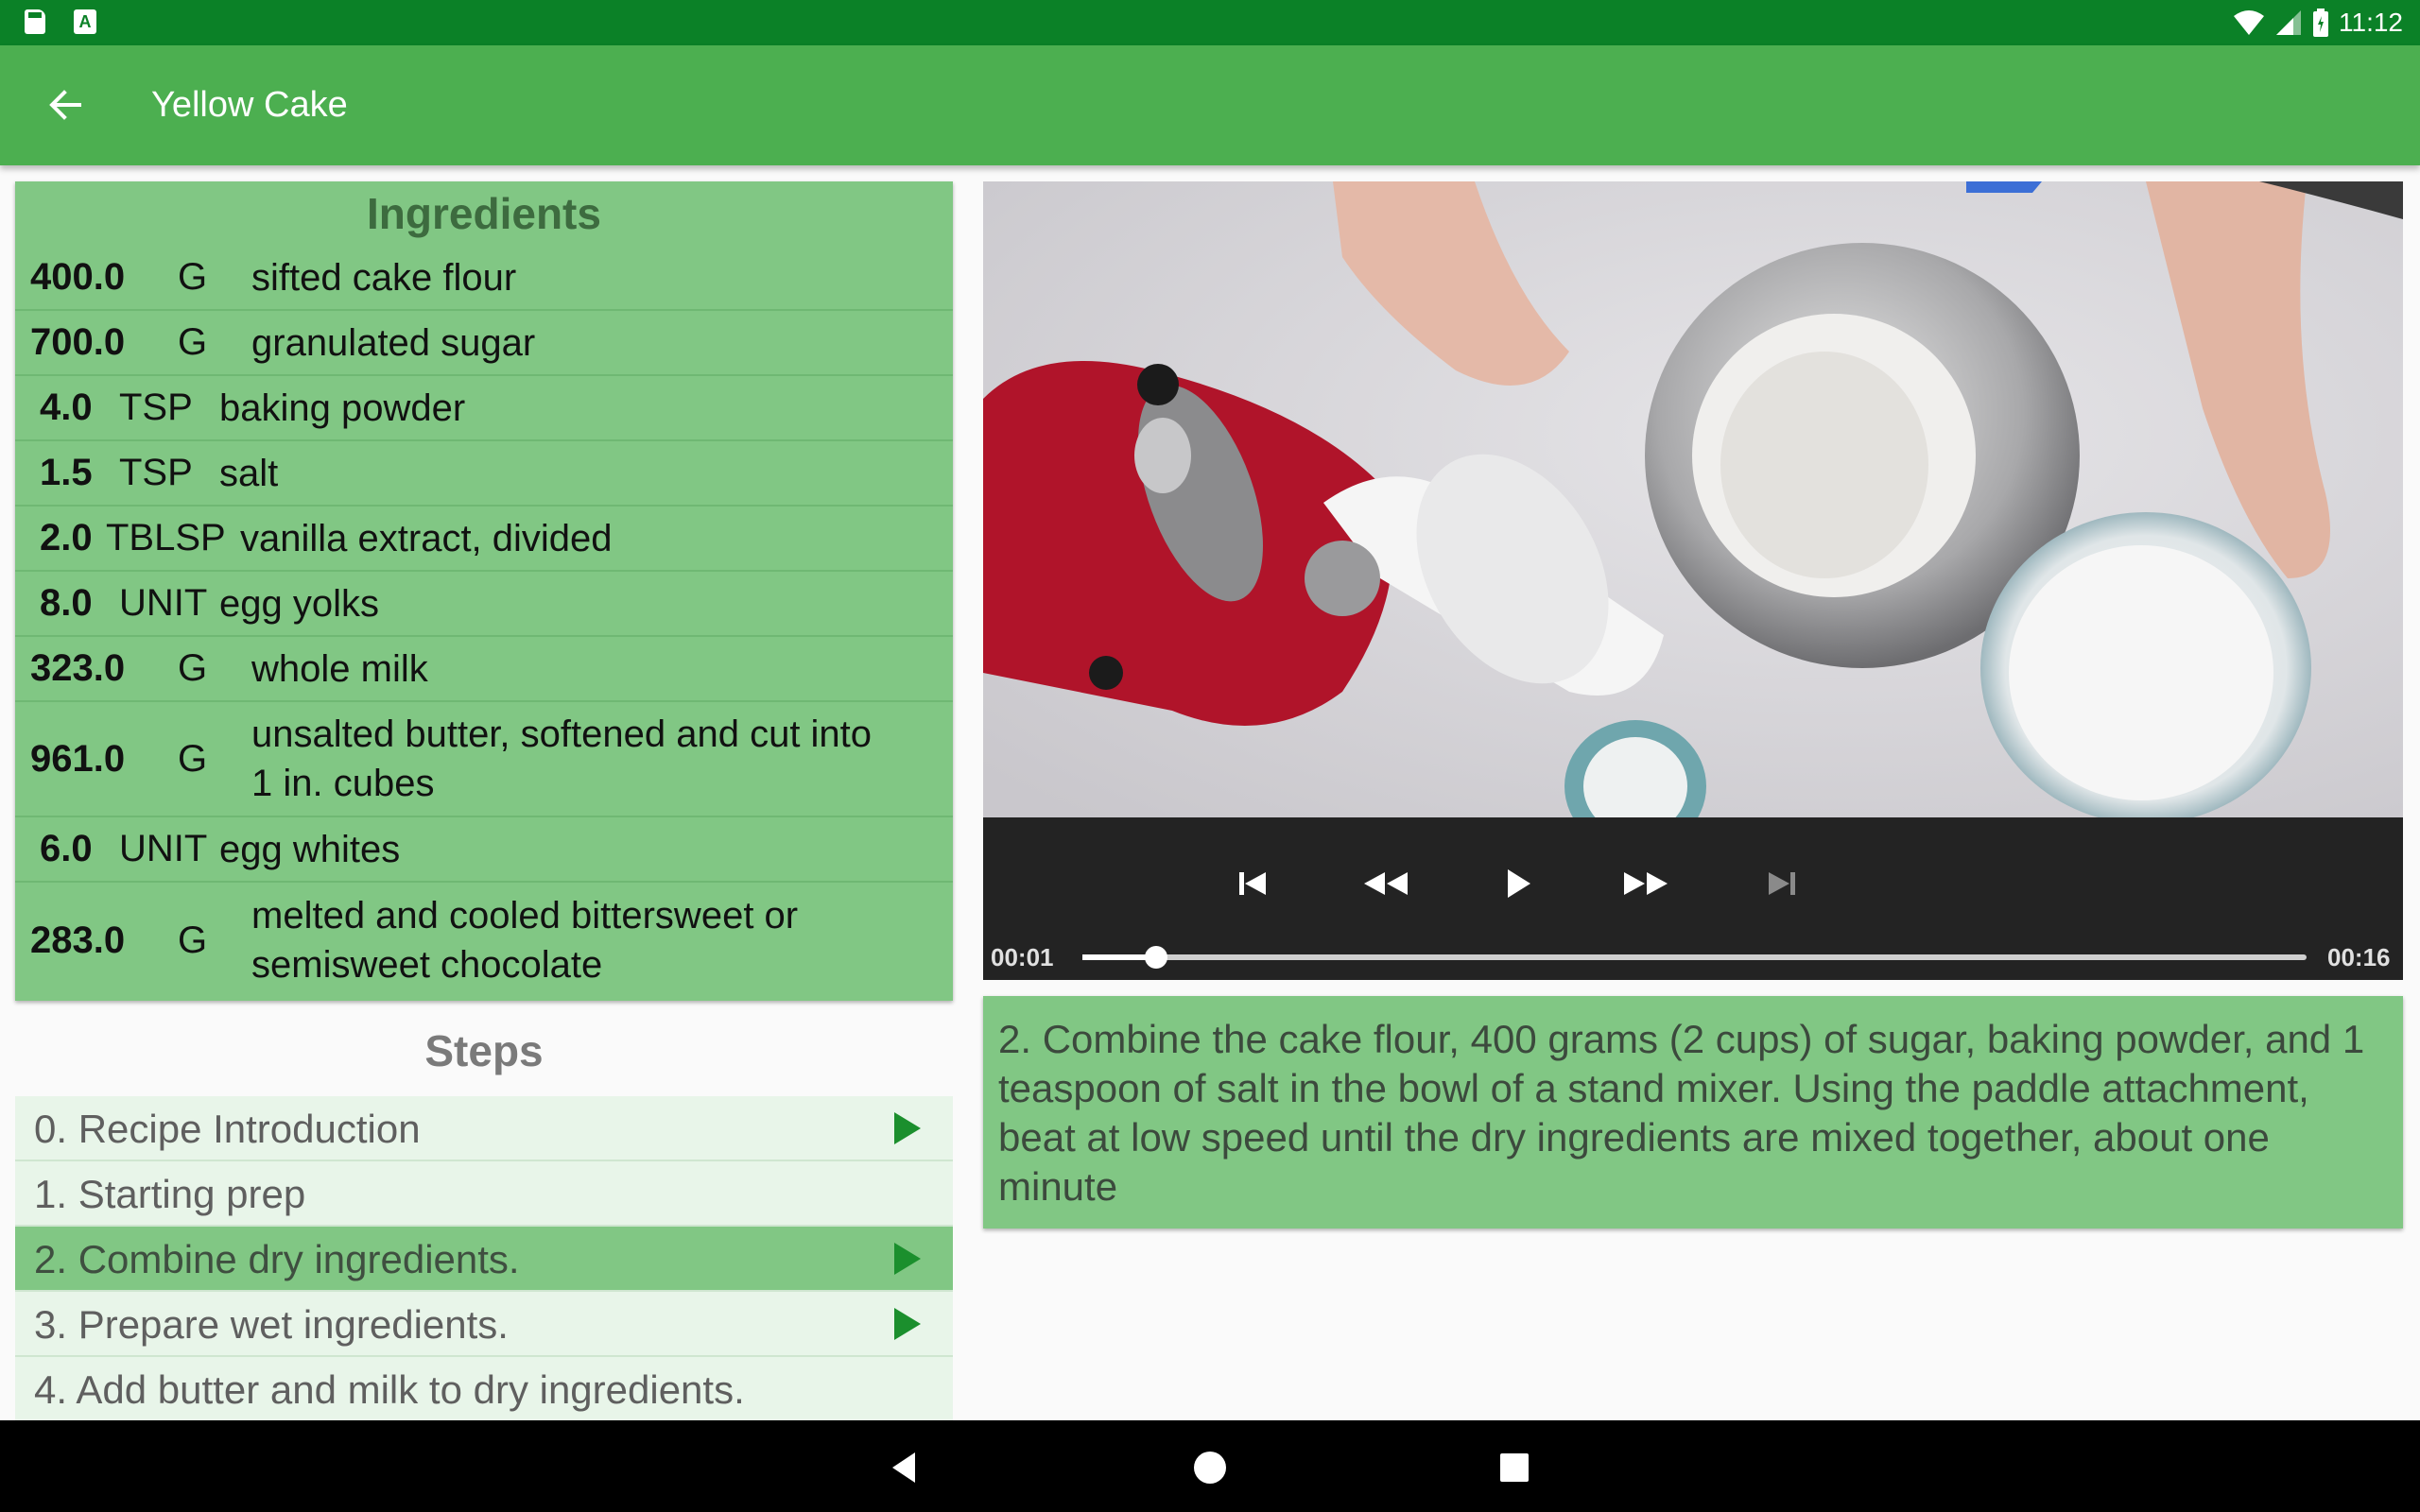 The image size is (2420, 1512). Describe the element at coordinates (78, 758) in the screenshot. I see `ingredient-quantity: 961.0` at that location.